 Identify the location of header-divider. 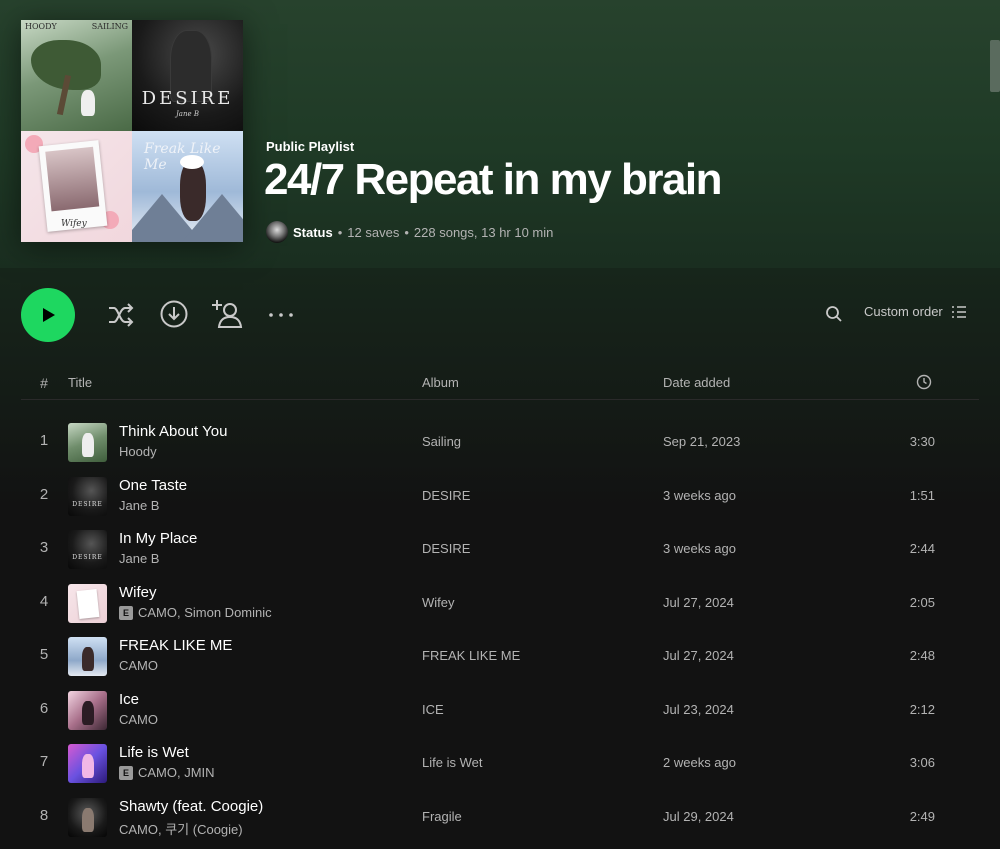
(500, 399).